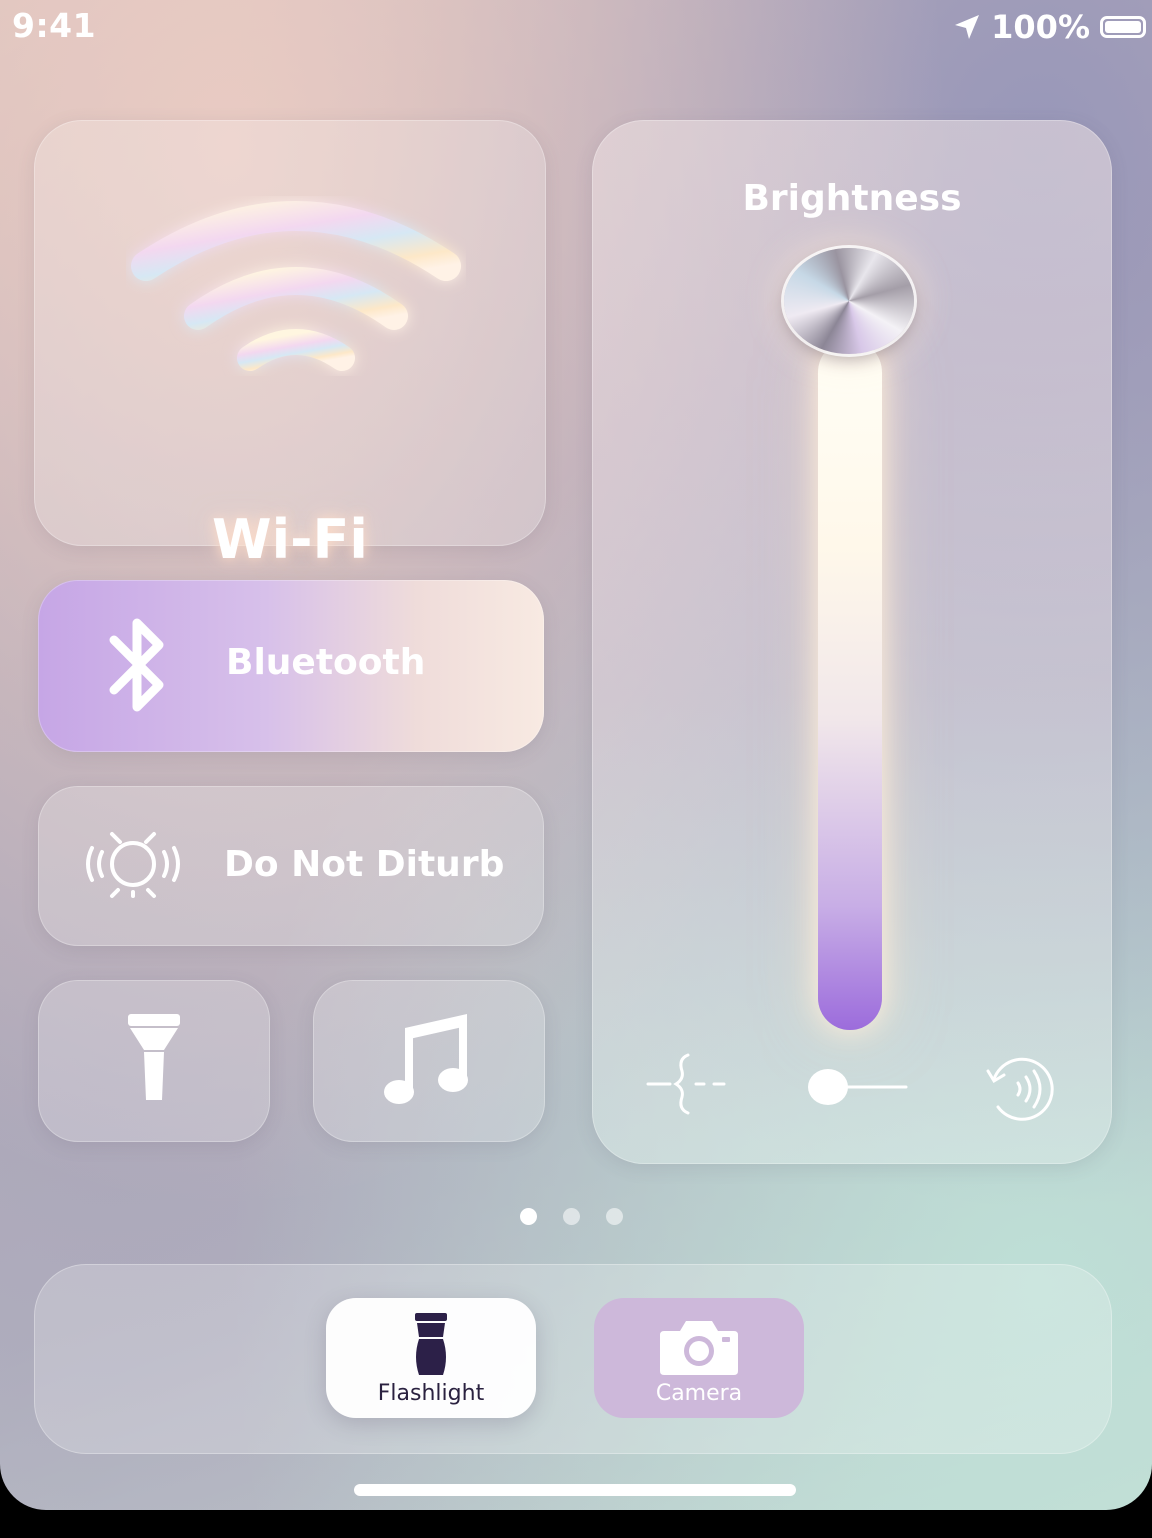 The width and height of the screenshot is (1152, 1538). I want to click on camera-button: Camera, so click(699, 1358).